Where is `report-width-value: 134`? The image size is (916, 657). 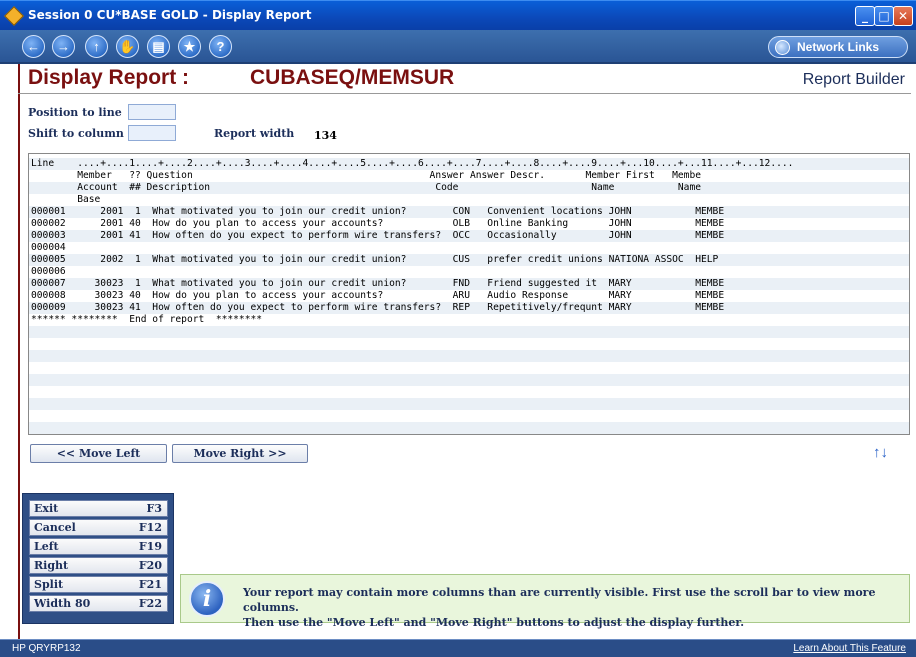 report-width-value: 134 is located at coordinates (325, 135).